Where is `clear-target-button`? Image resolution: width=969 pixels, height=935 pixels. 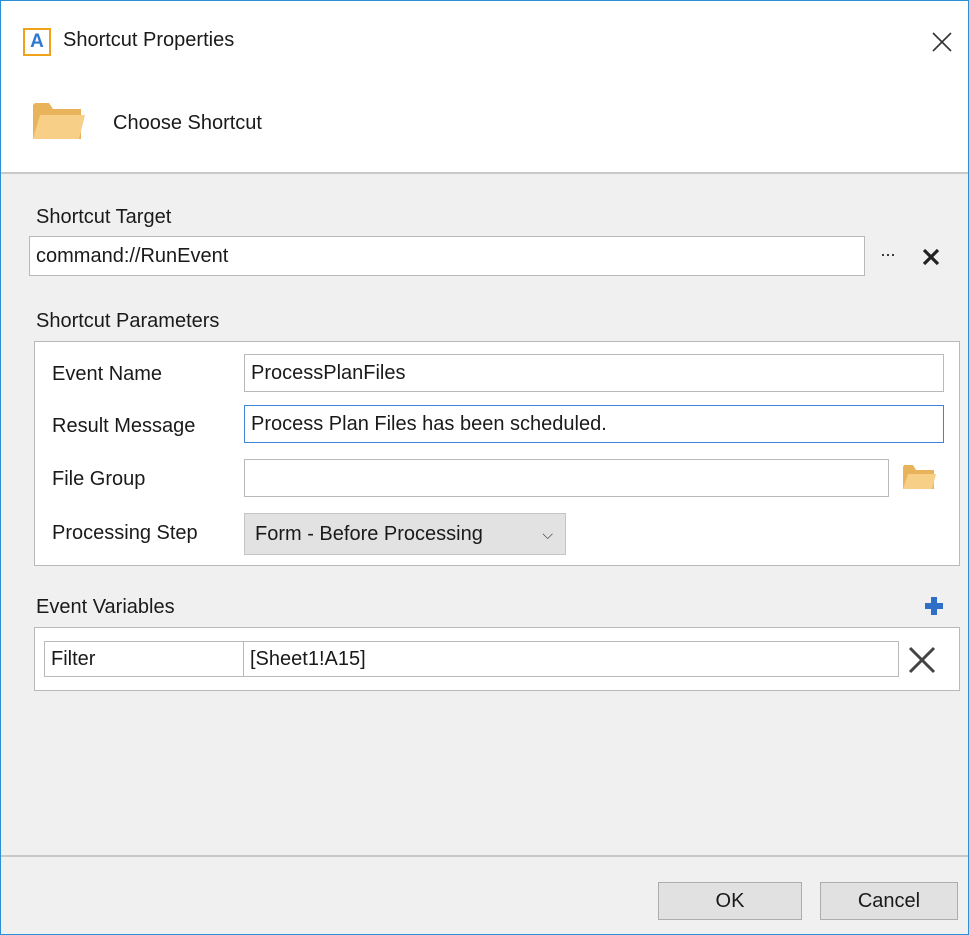
clear-target-button is located at coordinates (931, 257).